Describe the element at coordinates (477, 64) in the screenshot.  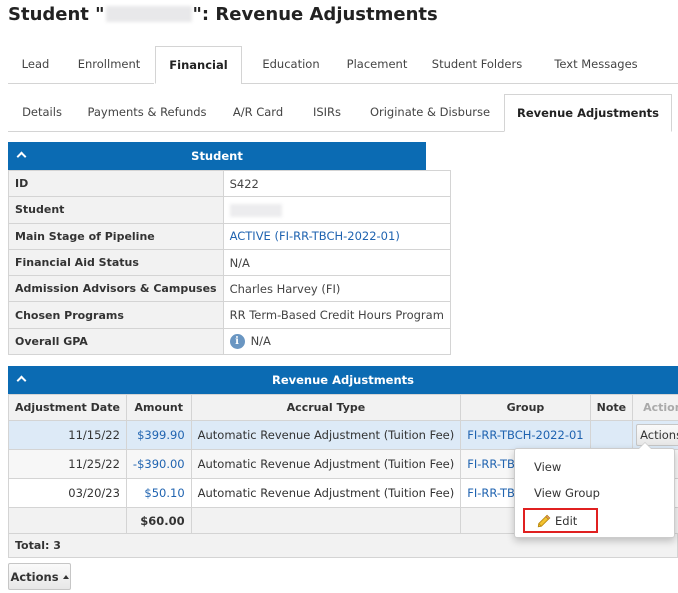
I see `tab-student-folders: Student Folders` at that location.